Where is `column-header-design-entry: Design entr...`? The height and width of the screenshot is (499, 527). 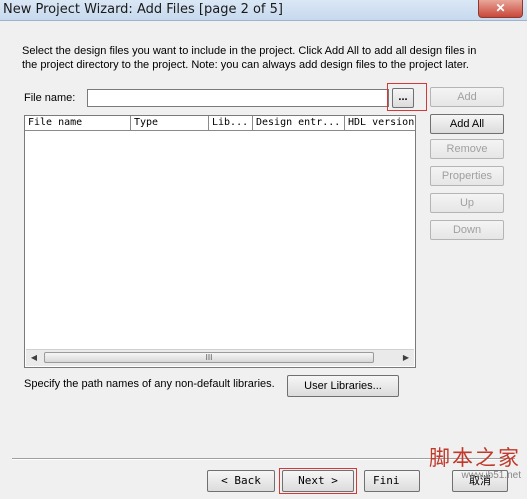 column-header-design-entry: Design entr... is located at coordinates (299, 123).